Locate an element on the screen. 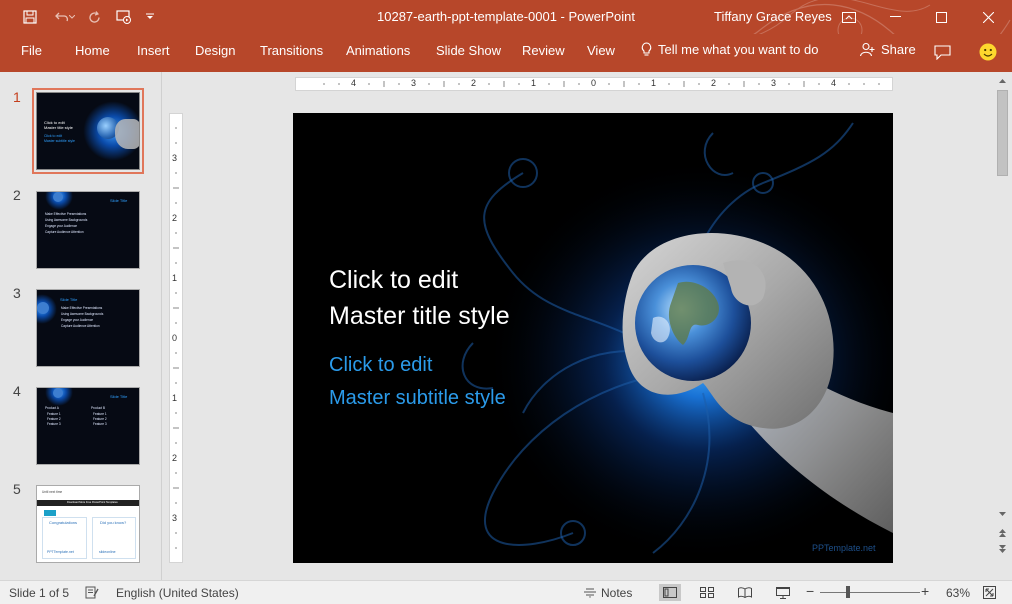  notes-button: Notes is located at coordinates (608, 593).